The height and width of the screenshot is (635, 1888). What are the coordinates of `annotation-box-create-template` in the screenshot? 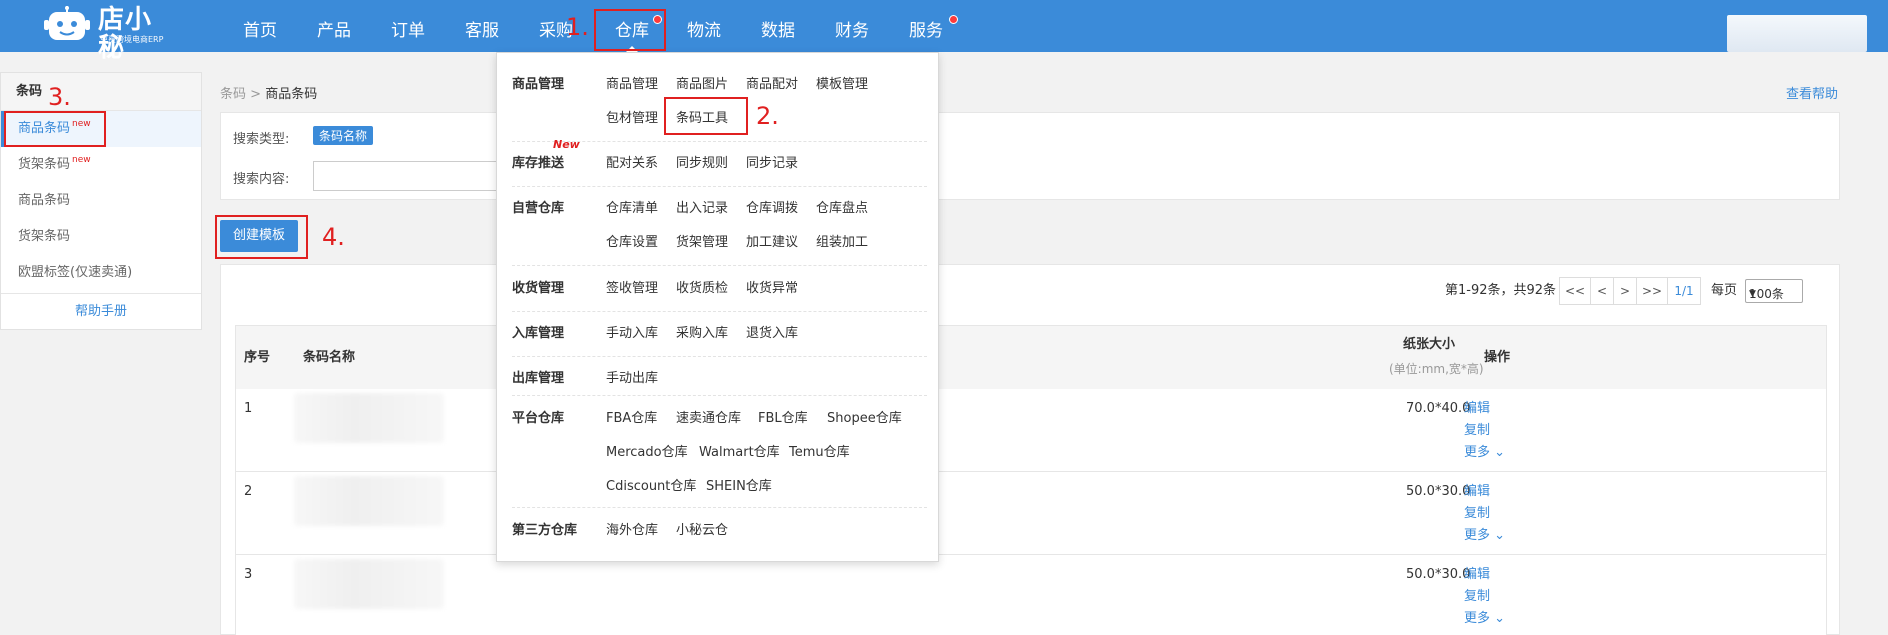 It's located at (261, 237).